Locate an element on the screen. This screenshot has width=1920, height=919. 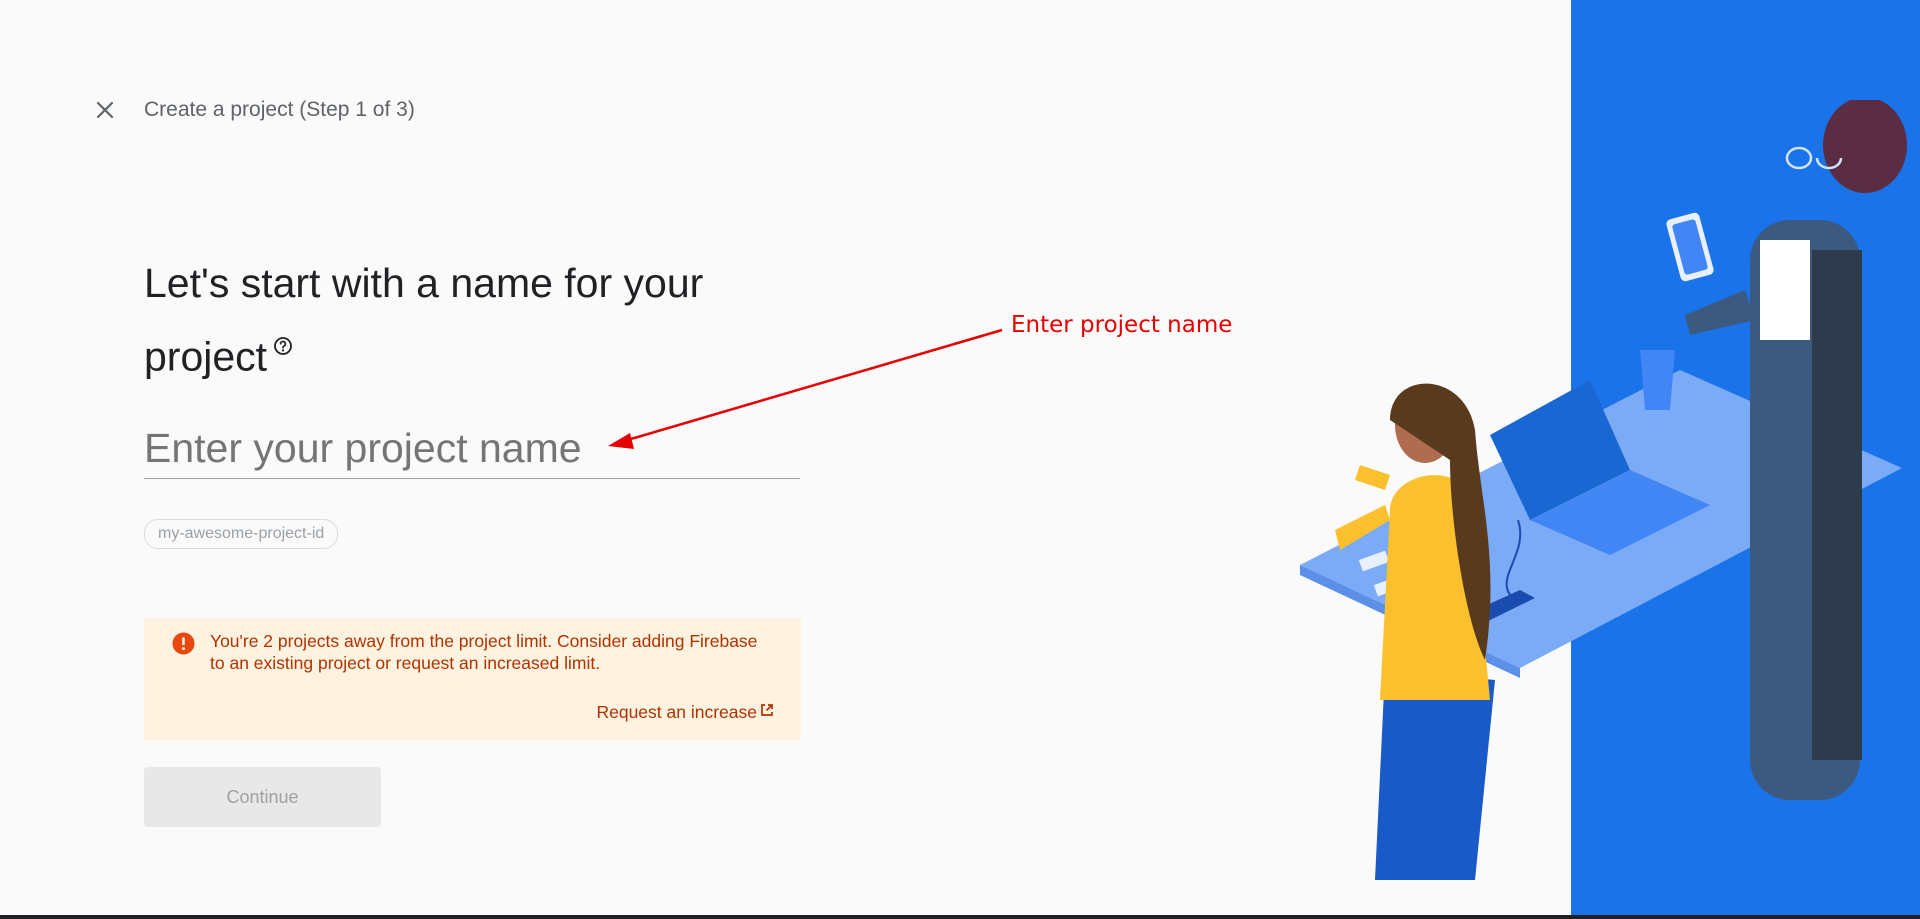
heading-text: Let's start with a name for your project is located at coordinates (424, 320).